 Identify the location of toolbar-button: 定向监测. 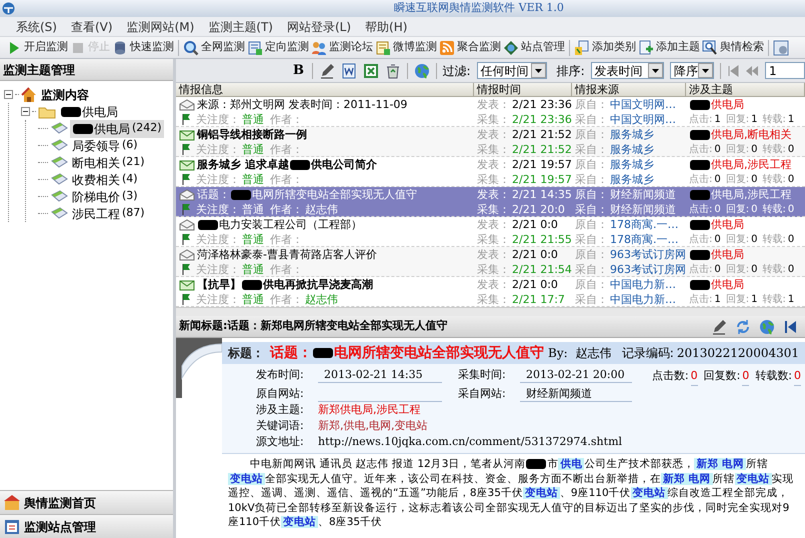
(278, 48).